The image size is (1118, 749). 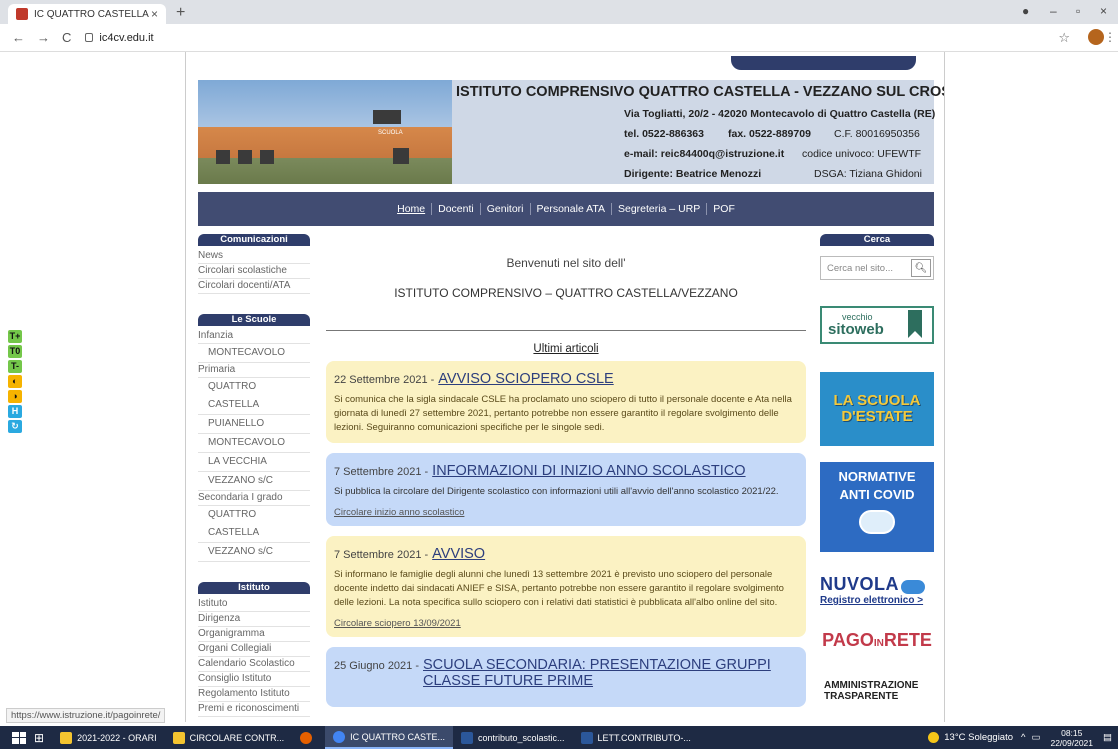 I want to click on sidebar-item-consiglio: Consiglio Istituto, so click(x=254, y=679).